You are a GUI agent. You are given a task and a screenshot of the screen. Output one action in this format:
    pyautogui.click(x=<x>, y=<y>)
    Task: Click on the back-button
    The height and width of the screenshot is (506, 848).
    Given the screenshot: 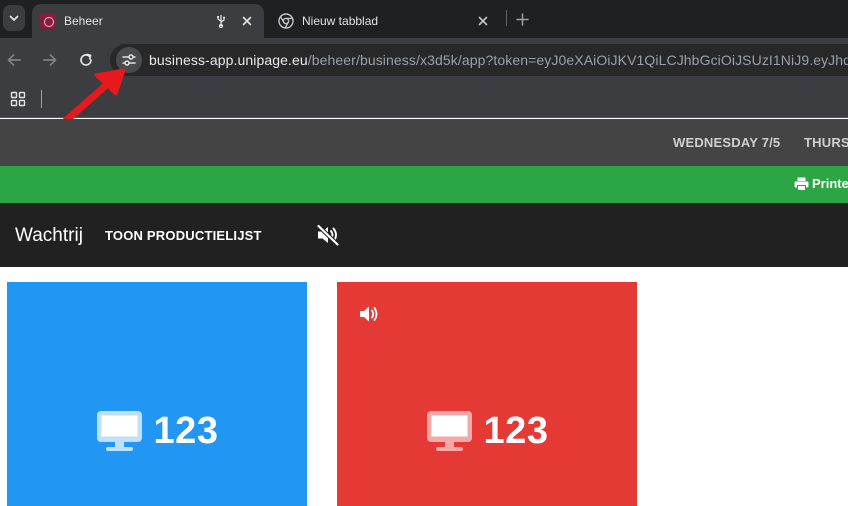 What is the action you would take?
    pyautogui.click(x=14, y=60)
    